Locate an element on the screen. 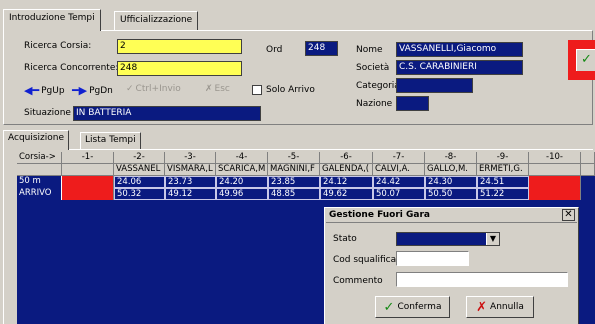 The image size is (595, 324). time-cell: 50.07 is located at coordinates (399, 194).